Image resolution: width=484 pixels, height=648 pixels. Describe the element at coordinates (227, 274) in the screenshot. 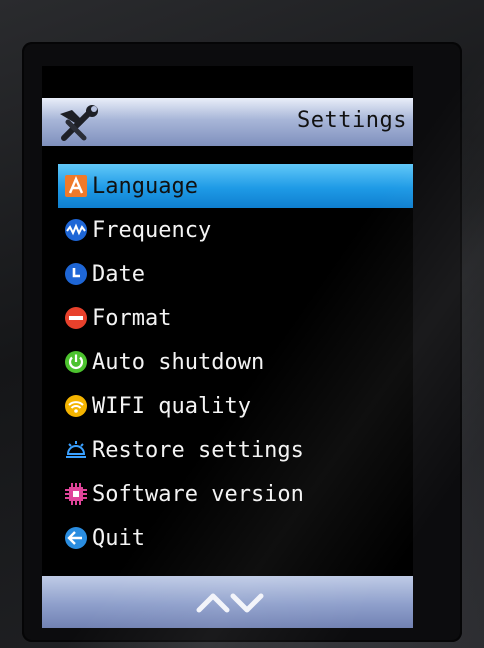

I see `menu-item-date: Date` at that location.